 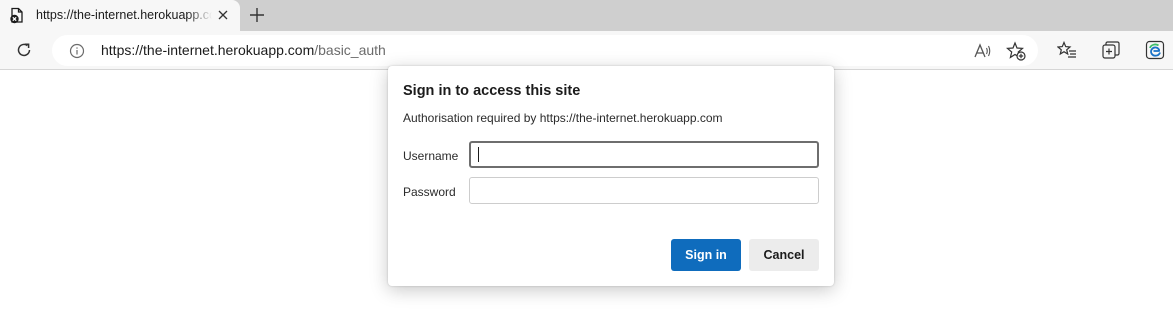 I want to click on read-aloud-icon, so click(x=982, y=51).